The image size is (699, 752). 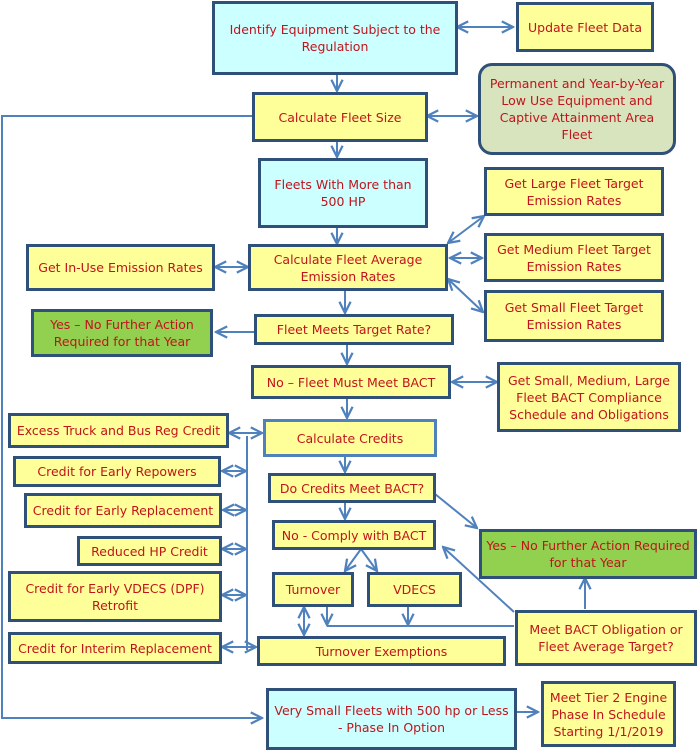 I want to click on node-must-meet-bact: No – Fleet Must Meet BACT, so click(x=351, y=382).